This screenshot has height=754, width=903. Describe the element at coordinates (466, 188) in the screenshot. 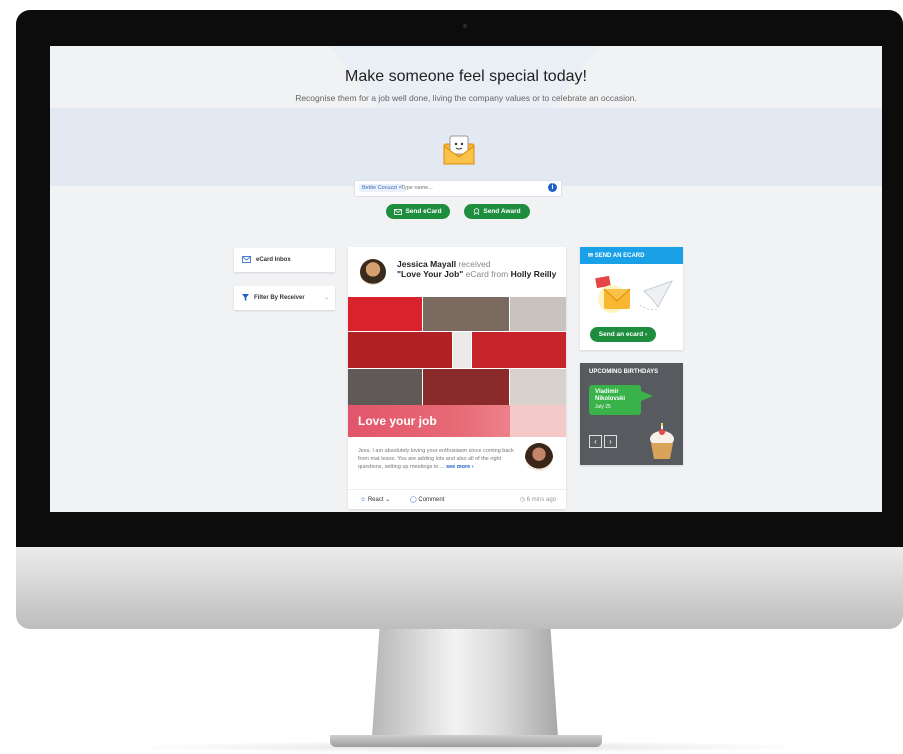

I see `recipient-name-input` at that location.